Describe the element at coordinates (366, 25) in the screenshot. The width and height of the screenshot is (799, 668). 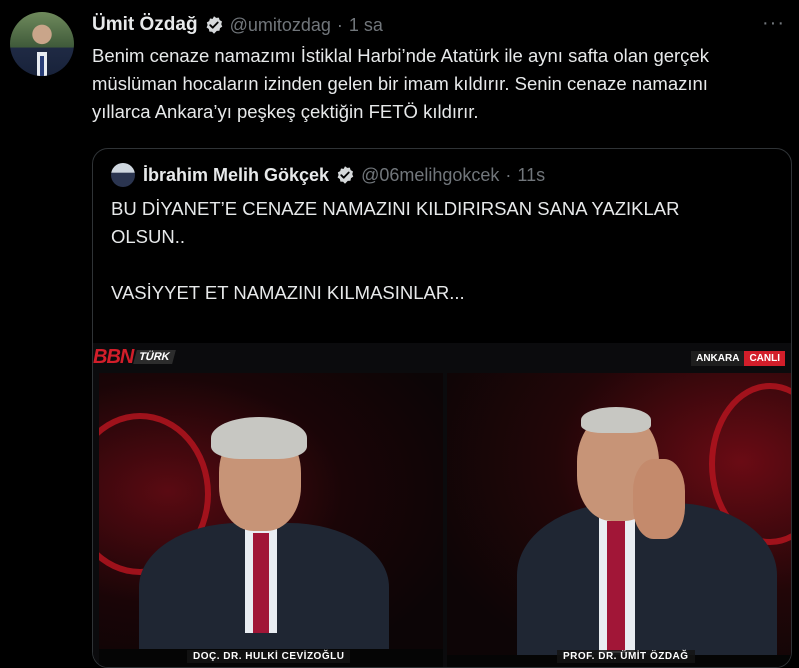
I see `timestamp: 1 sa` at that location.